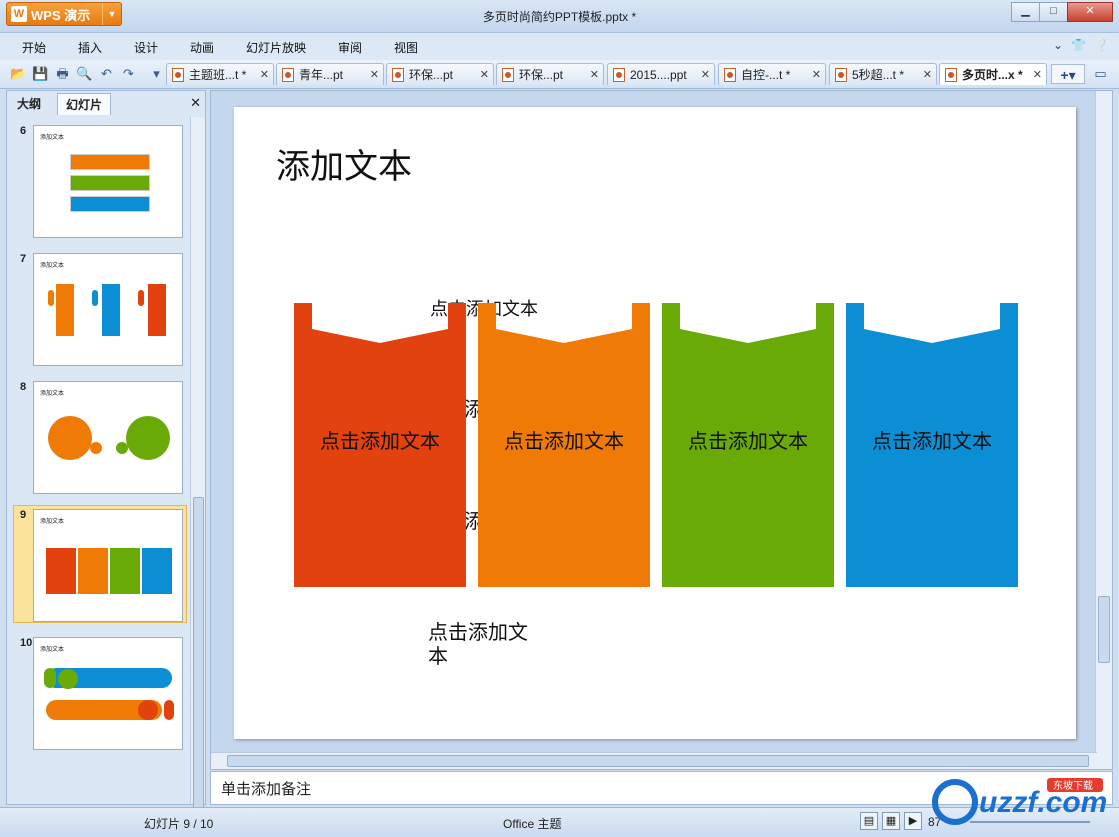 The image size is (1119, 837). Describe the element at coordinates (179, 824) in the screenshot. I see `slide-counter: 幻灯片 9 / 10` at that location.